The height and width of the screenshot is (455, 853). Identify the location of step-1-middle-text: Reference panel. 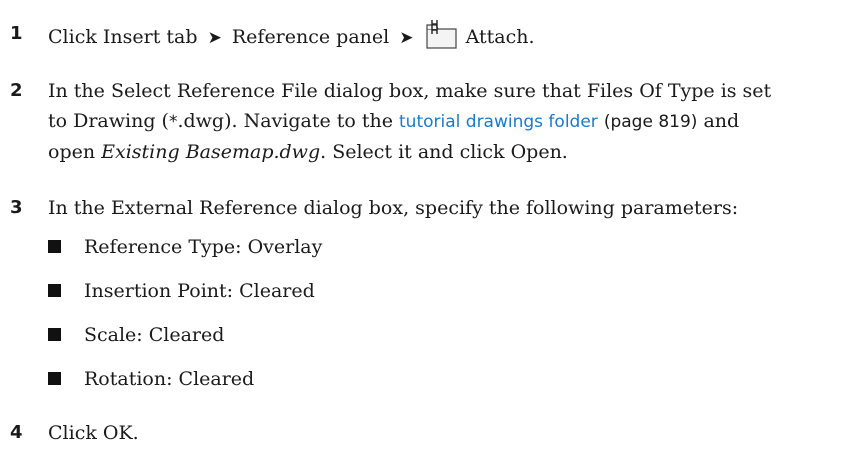
(310, 37).